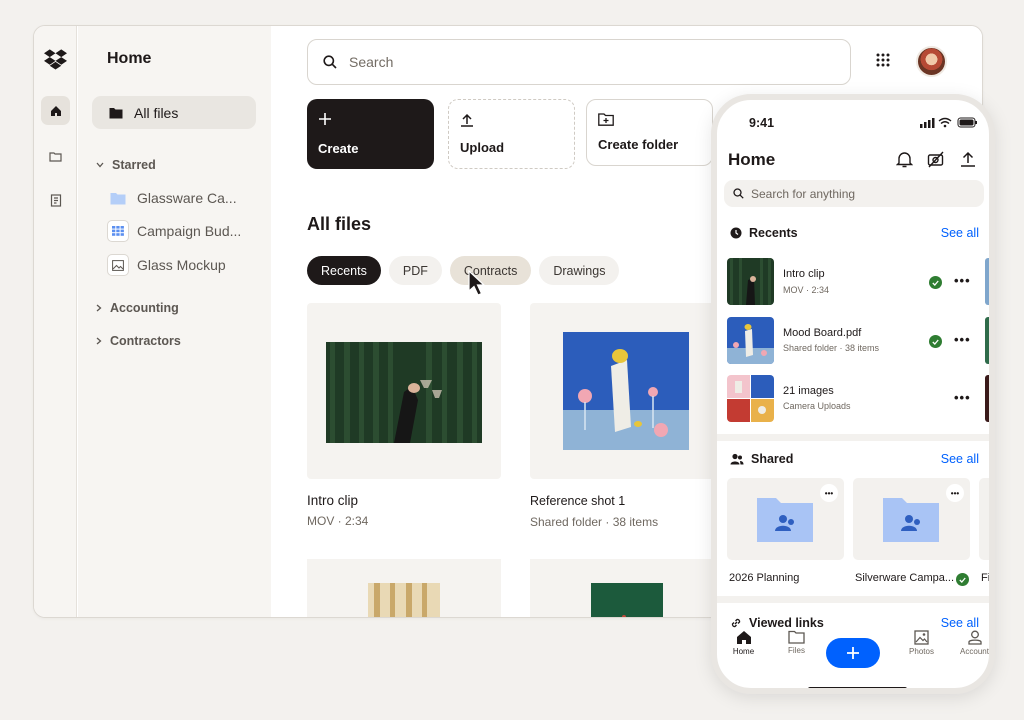 This screenshot has width=1024, height=720. Describe the element at coordinates (338, 521) in the screenshot. I see `file-card-meta: MOV · 2:34` at that location.